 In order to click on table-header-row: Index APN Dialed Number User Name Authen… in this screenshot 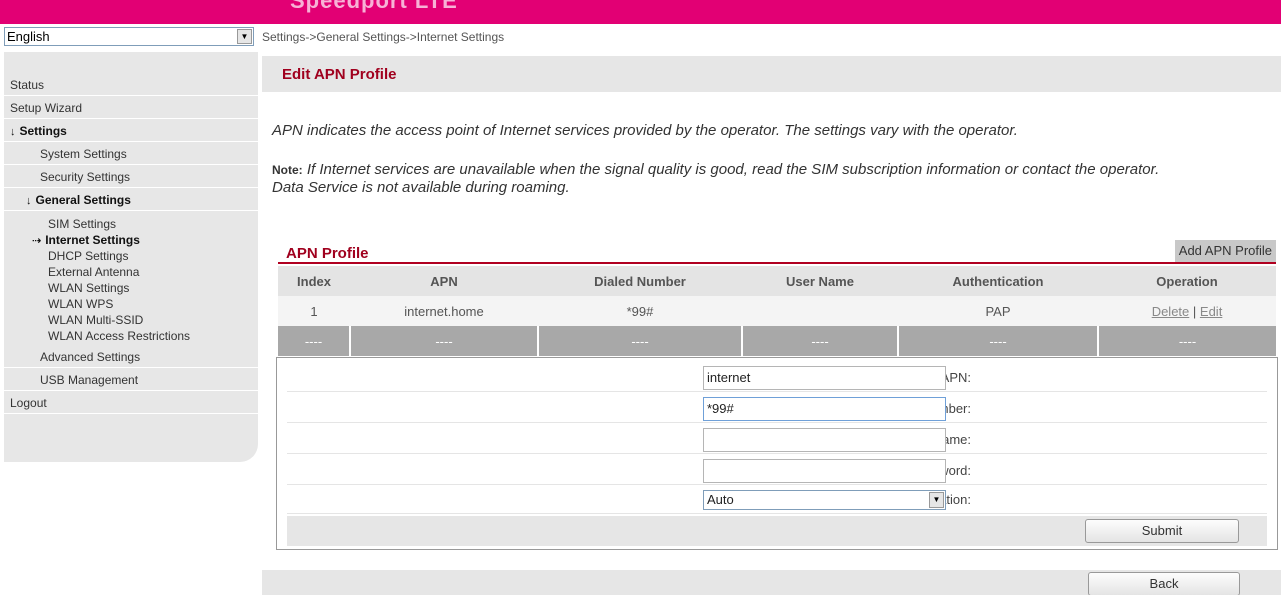, I will do `click(777, 281)`.